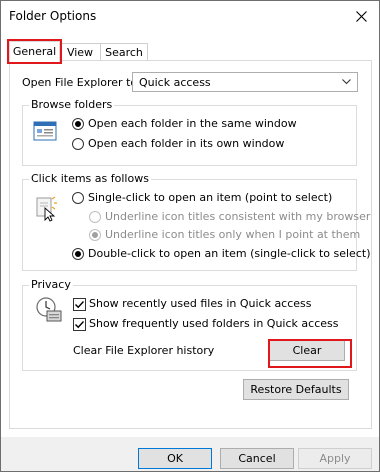 The image size is (380, 472). Describe the element at coordinates (78, 124) in the screenshot. I see `same-window-radio` at that location.